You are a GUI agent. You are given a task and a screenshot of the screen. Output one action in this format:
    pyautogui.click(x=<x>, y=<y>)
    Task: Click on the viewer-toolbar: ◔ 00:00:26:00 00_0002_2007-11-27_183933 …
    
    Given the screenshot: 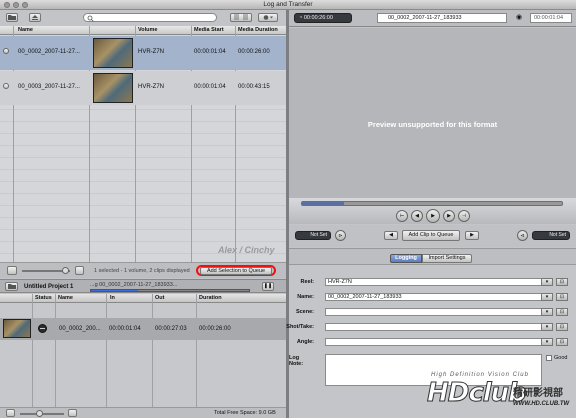 What is the action you would take?
    pyautogui.click(x=432, y=18)
    